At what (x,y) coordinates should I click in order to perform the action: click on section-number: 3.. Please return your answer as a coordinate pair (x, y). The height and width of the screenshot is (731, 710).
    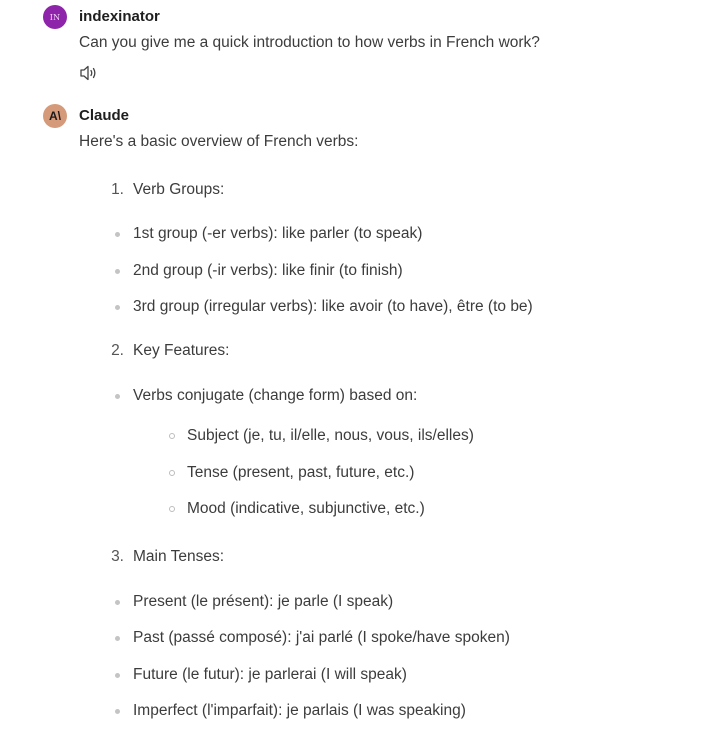
    Looking at the image, I should click on (117, 556).